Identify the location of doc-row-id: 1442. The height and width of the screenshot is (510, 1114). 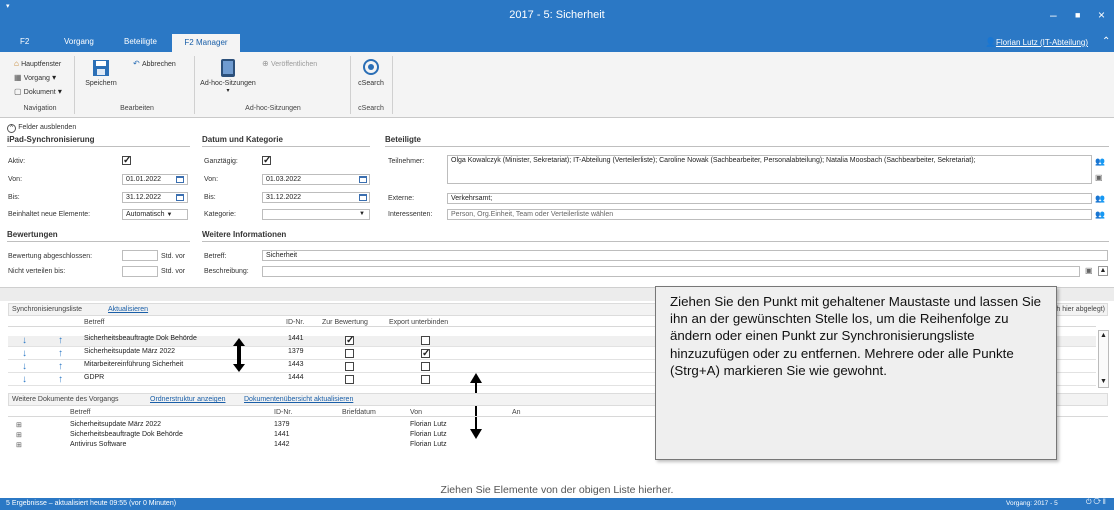
(282, 444).